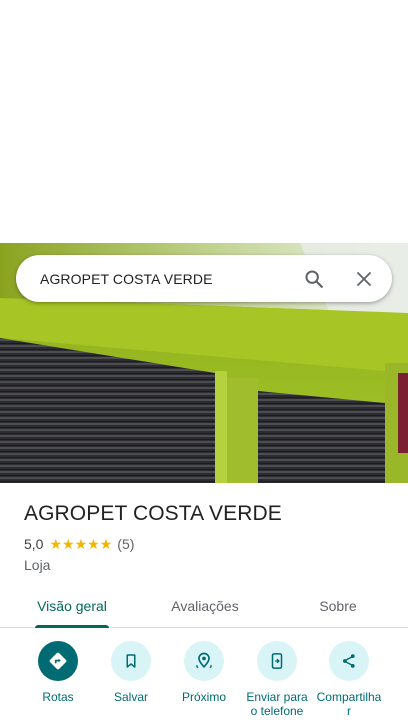 This screenshot has height=726, width=408. I want to click on share-icon, so click(349, 661).